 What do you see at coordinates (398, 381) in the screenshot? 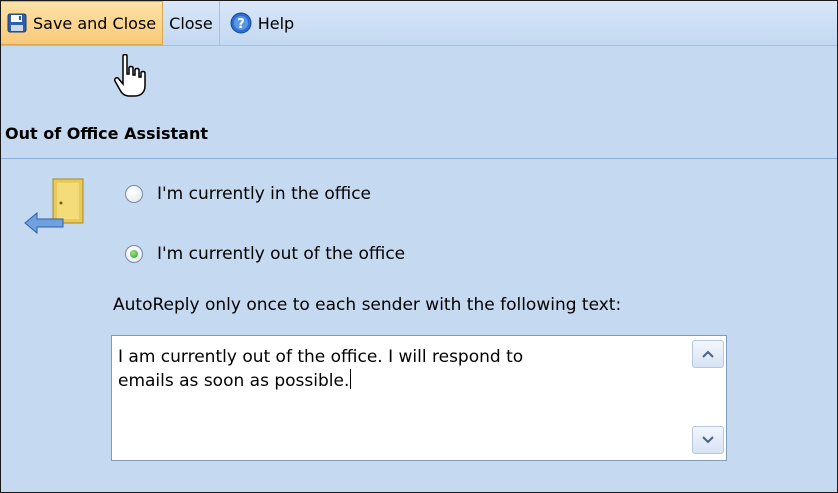
I see `message-line-with-caret: emails as soon as possible.` at bounding box center [398, 381].